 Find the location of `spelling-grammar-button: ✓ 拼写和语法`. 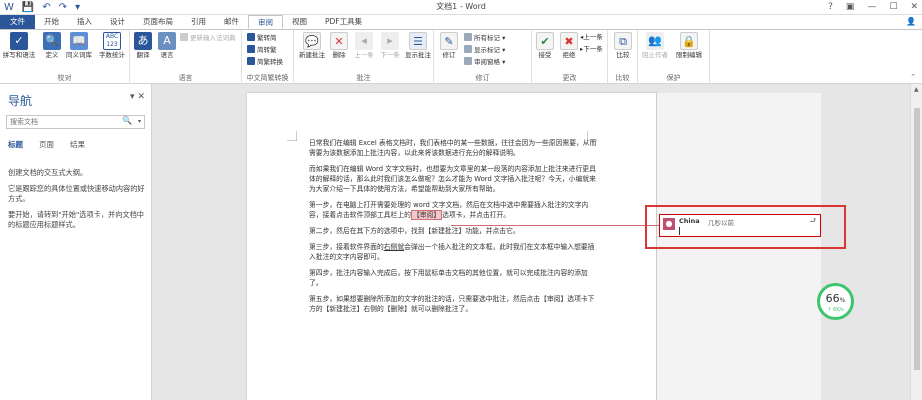

spelling-grammar-button: ✓ 拼写和语法 is located at coordinates (19, 45).